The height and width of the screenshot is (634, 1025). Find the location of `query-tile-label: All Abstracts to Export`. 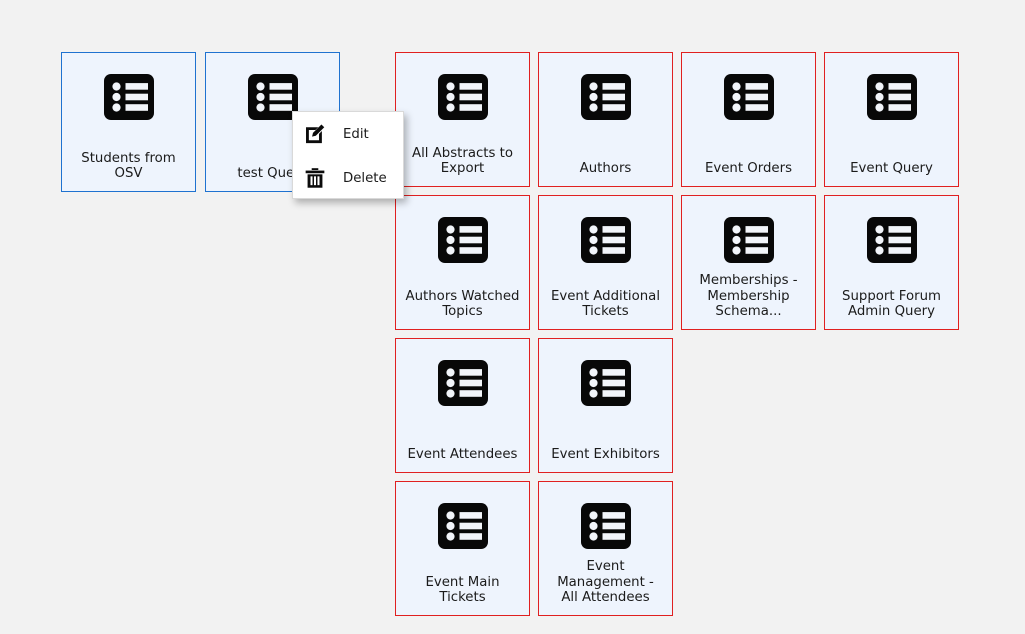

query-tile-label: All Abstracts to Export is located at coordinates (462, 161).